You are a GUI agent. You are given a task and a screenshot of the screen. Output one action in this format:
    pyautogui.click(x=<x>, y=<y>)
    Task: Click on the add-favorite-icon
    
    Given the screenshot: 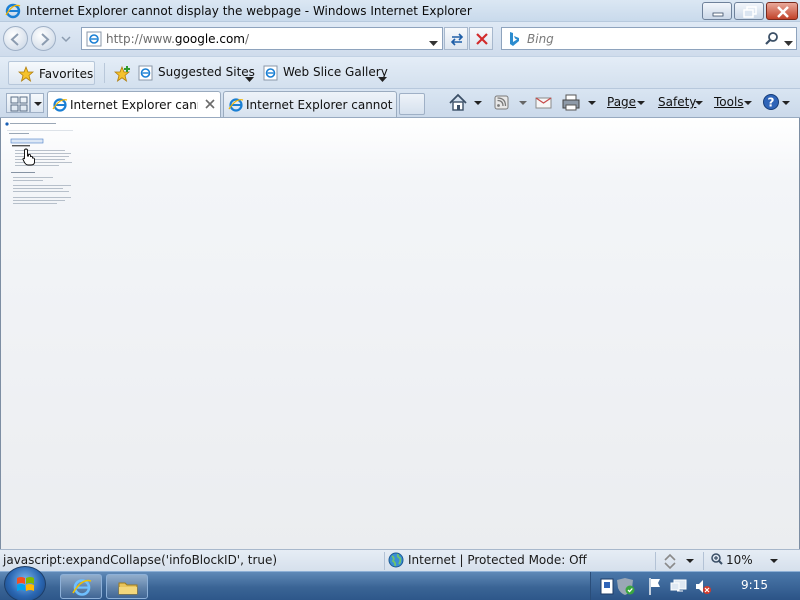 What is the action you would take?
    pyautogui.click(x=122, y=75)
    